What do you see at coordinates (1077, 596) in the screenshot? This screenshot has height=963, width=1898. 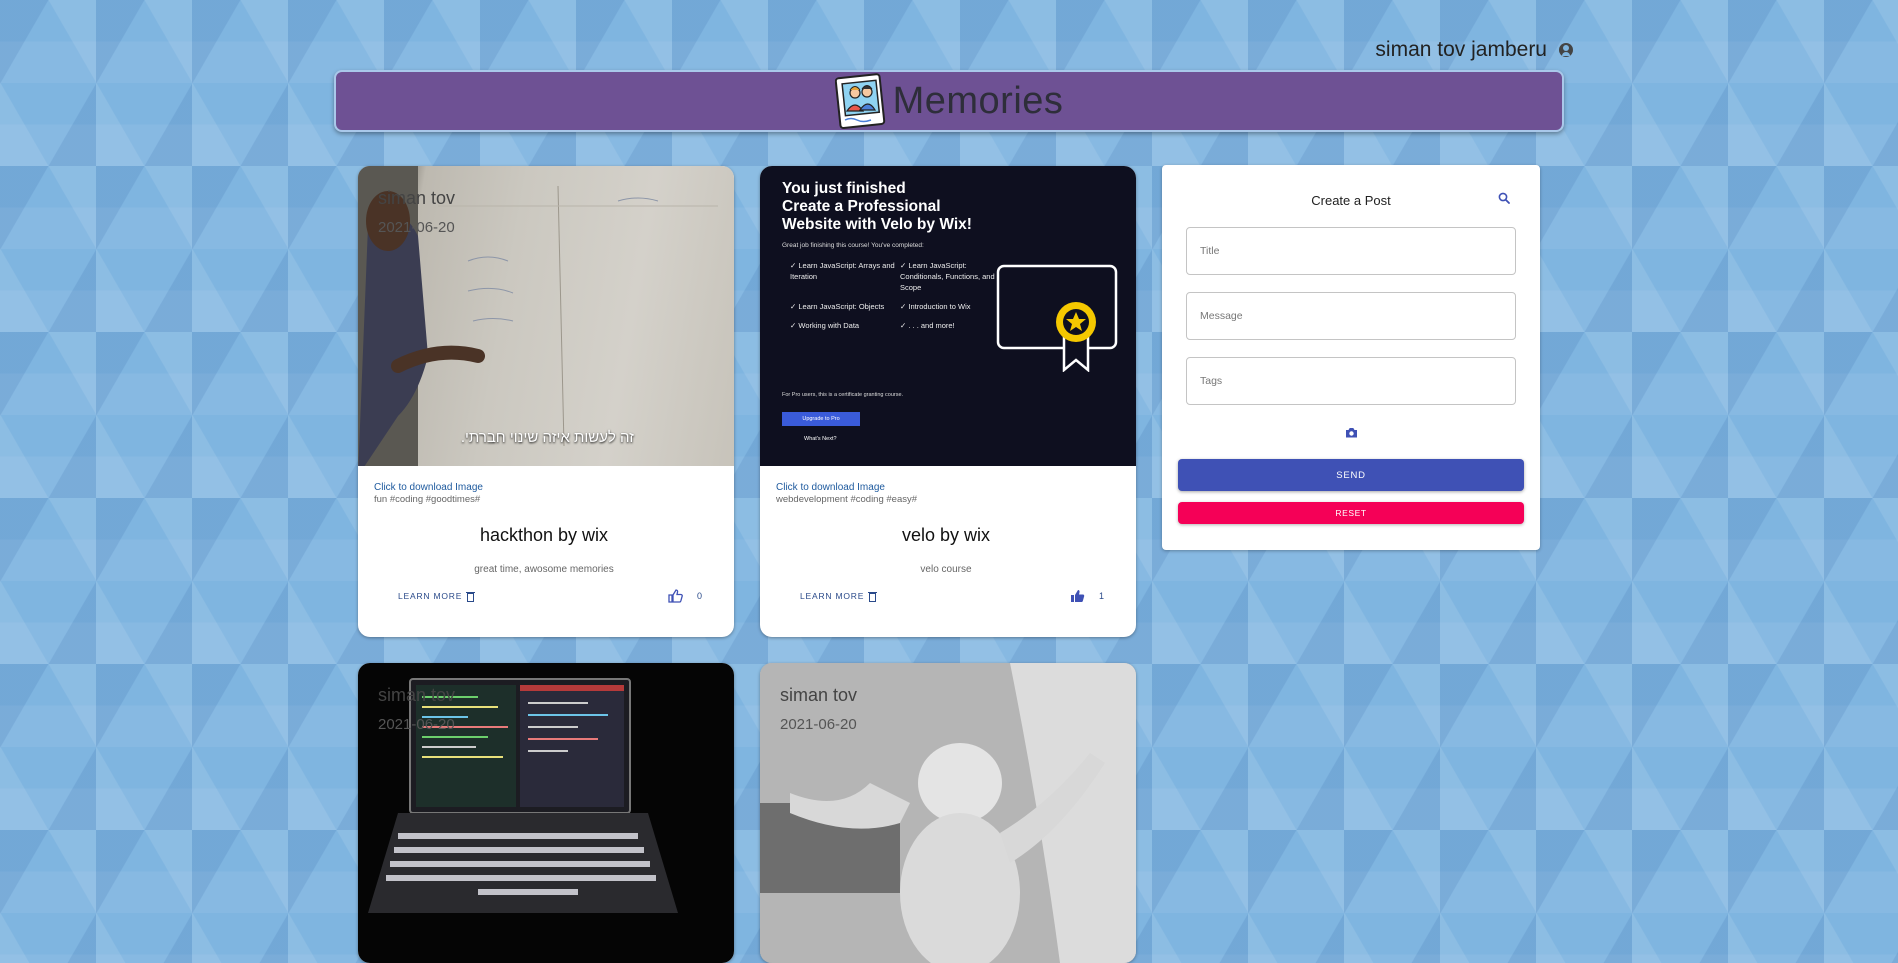 I see `thumb-up-icon` at bounding box center [1077, 596].